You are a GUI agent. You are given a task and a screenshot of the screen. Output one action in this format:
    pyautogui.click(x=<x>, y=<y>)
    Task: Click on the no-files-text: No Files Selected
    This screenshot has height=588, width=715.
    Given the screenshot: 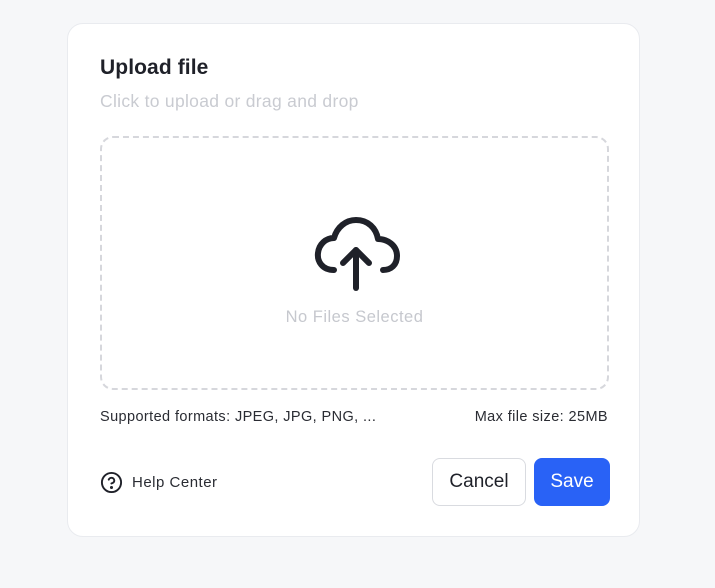 What is the action you would take?
    pyautogui.click(x=354, y=317)
    